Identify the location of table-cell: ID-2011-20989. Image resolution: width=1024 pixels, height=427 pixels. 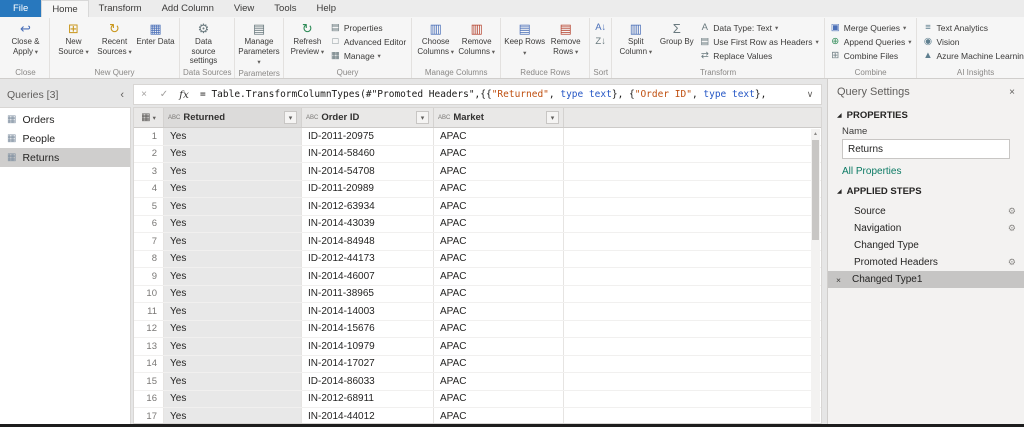
(368, 188).